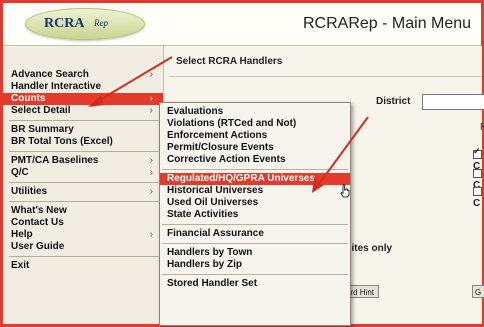 The width and height of the screenshot is (484, 327). I want to click on menu-item-evaluations: Evaluations, so click(255, 112).